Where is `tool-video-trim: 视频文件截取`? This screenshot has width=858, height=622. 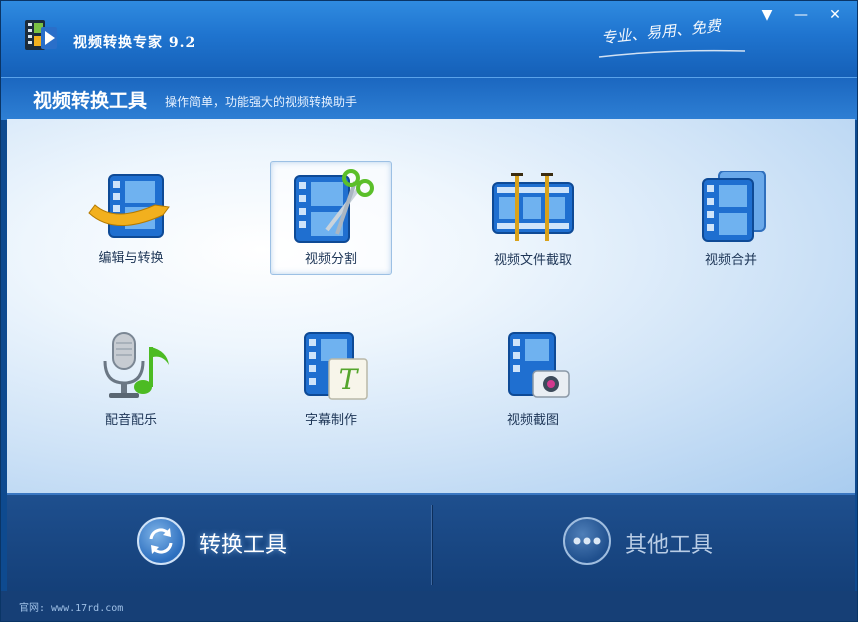
tool-video-trim: 视频文件截取 is located at coordinates (533, 227).